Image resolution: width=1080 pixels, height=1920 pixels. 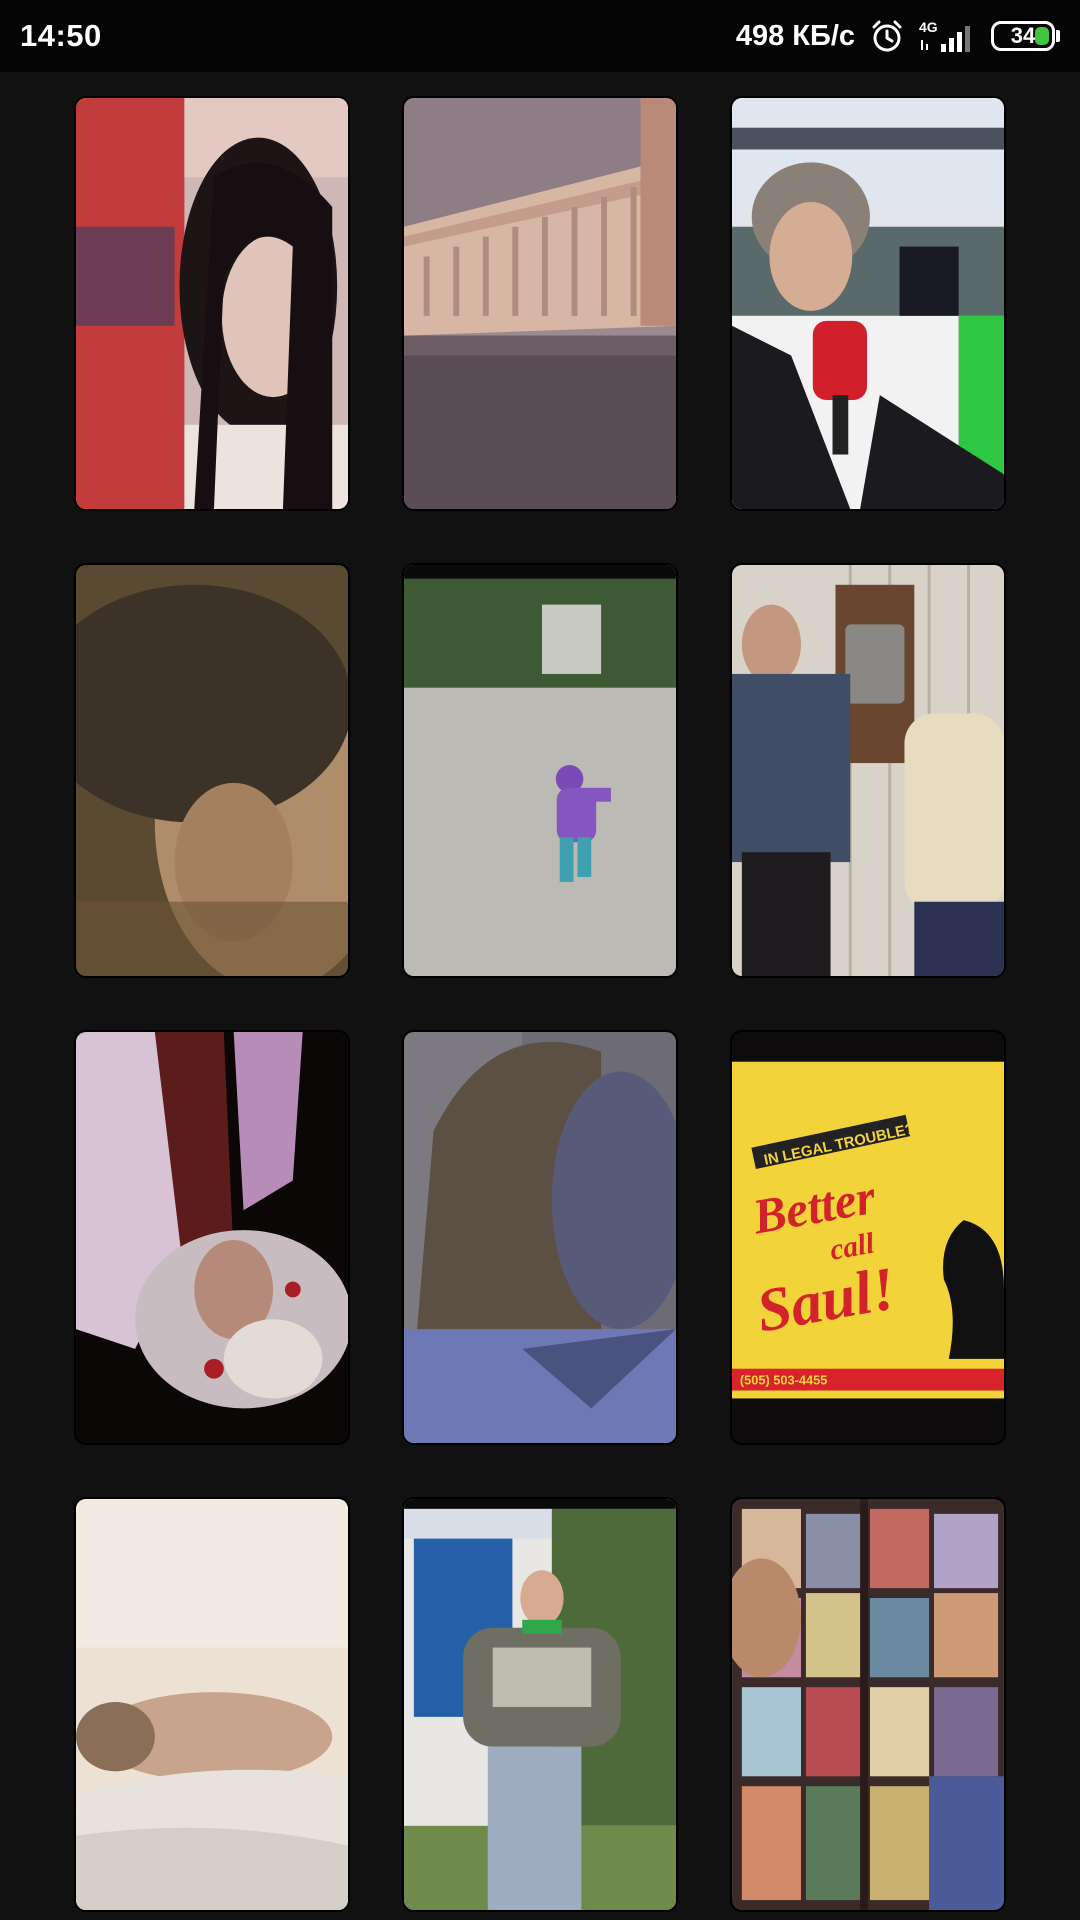 I want to click on poster-phone: (505) 503-4455, so click(x=784, y=1380).